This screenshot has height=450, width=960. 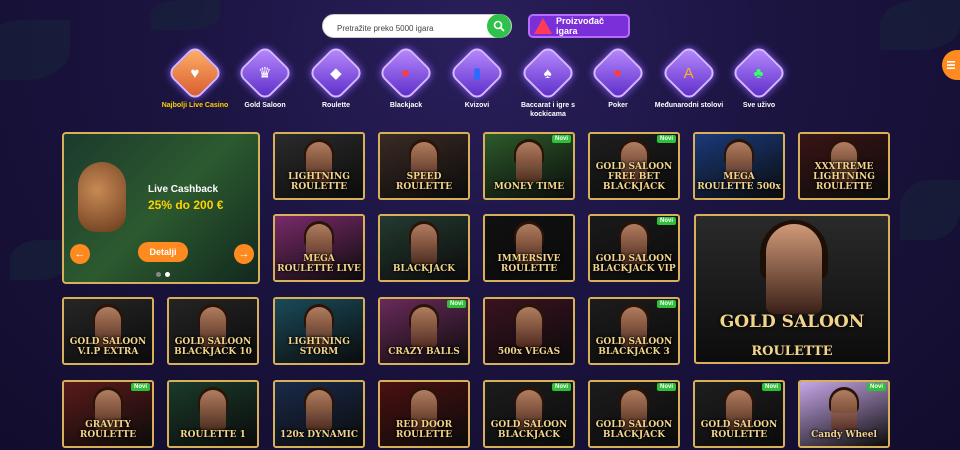 I want to click on next-arrow-icon: →, so click(x=244, y=254).